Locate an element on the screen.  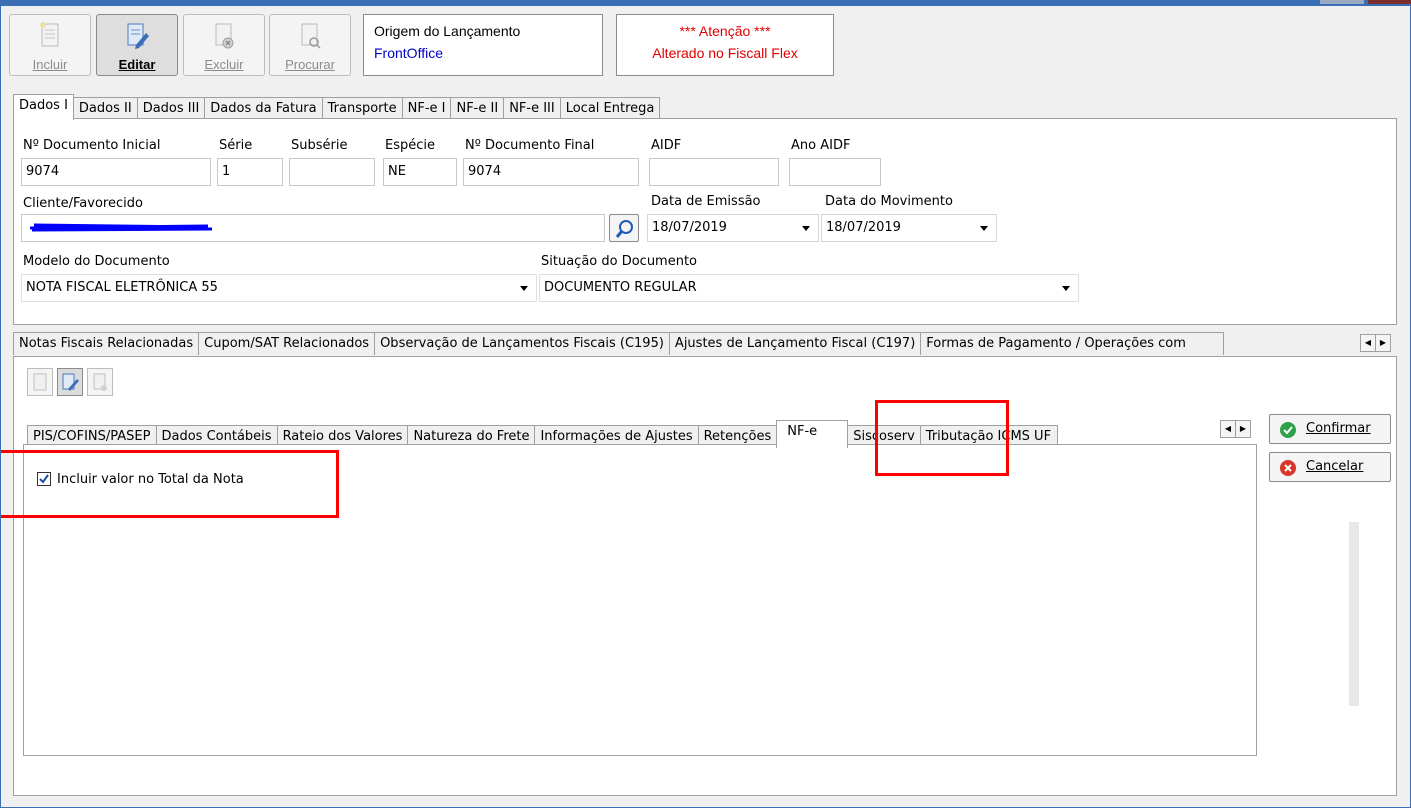
cancel-circle-icon is located at coordinates (1288, 468).